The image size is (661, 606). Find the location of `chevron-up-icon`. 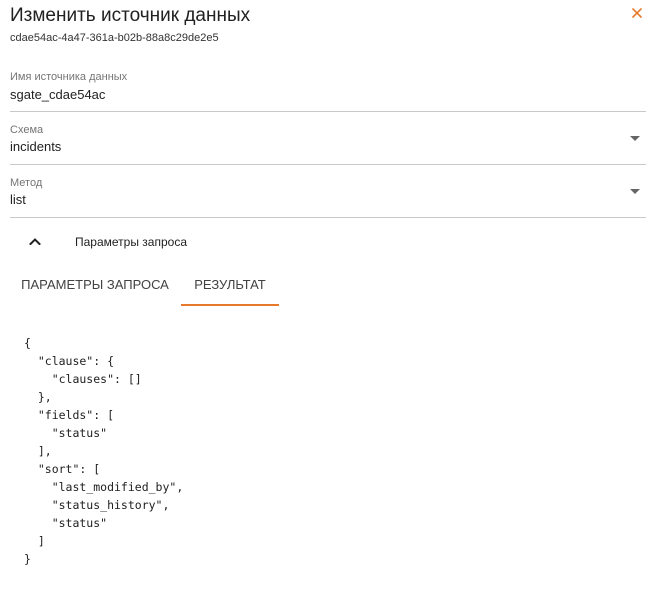

chevron-up-icon is located at coordinates (35, 241).